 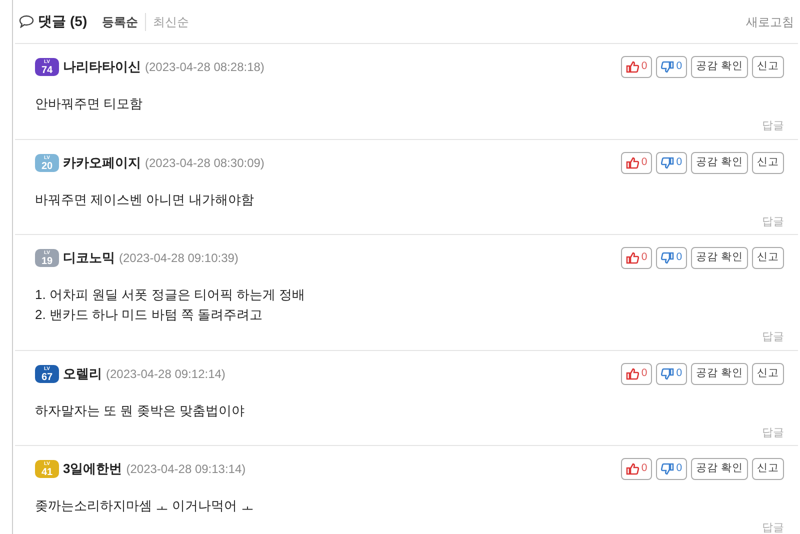 I want to click on comment-text: 좆까는소리하지마셈 ㅗ 이거나먹어 ㅗ, so click(x=145, y=506).